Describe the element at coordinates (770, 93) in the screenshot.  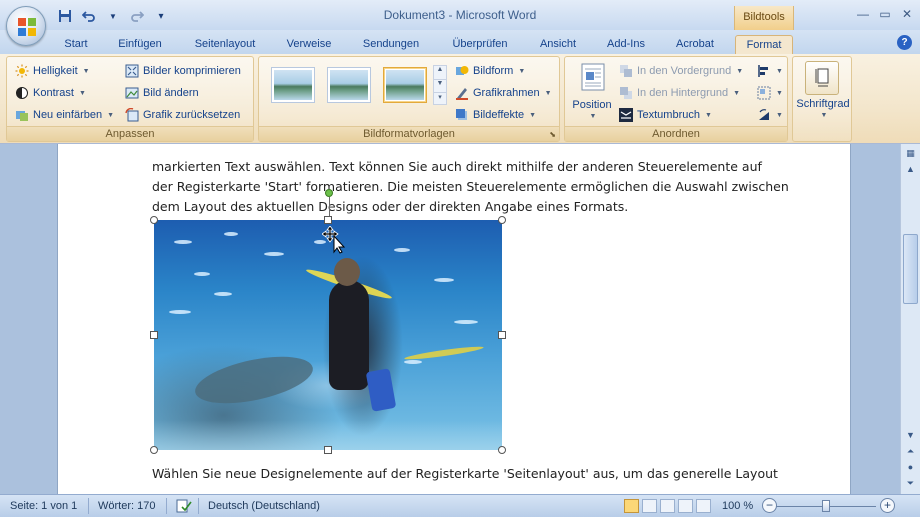
I see `group-objects-button: ▼` at that location.